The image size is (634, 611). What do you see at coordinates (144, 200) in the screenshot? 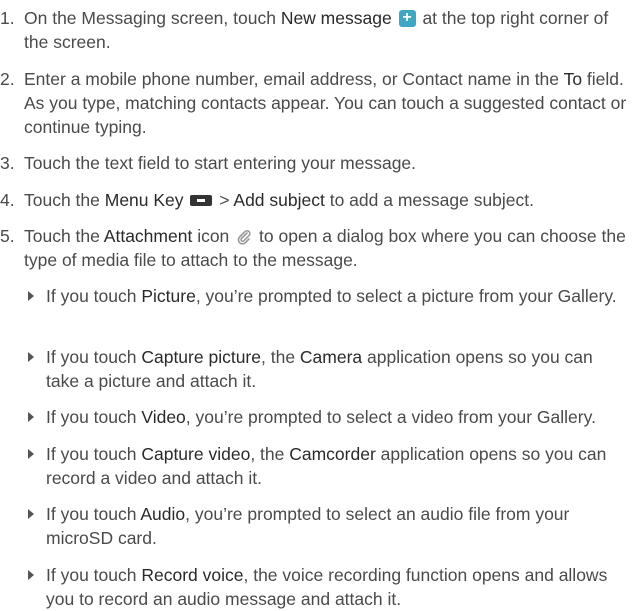
I see `menu-key-label: Menu Key` at bounding box center [144, 200].